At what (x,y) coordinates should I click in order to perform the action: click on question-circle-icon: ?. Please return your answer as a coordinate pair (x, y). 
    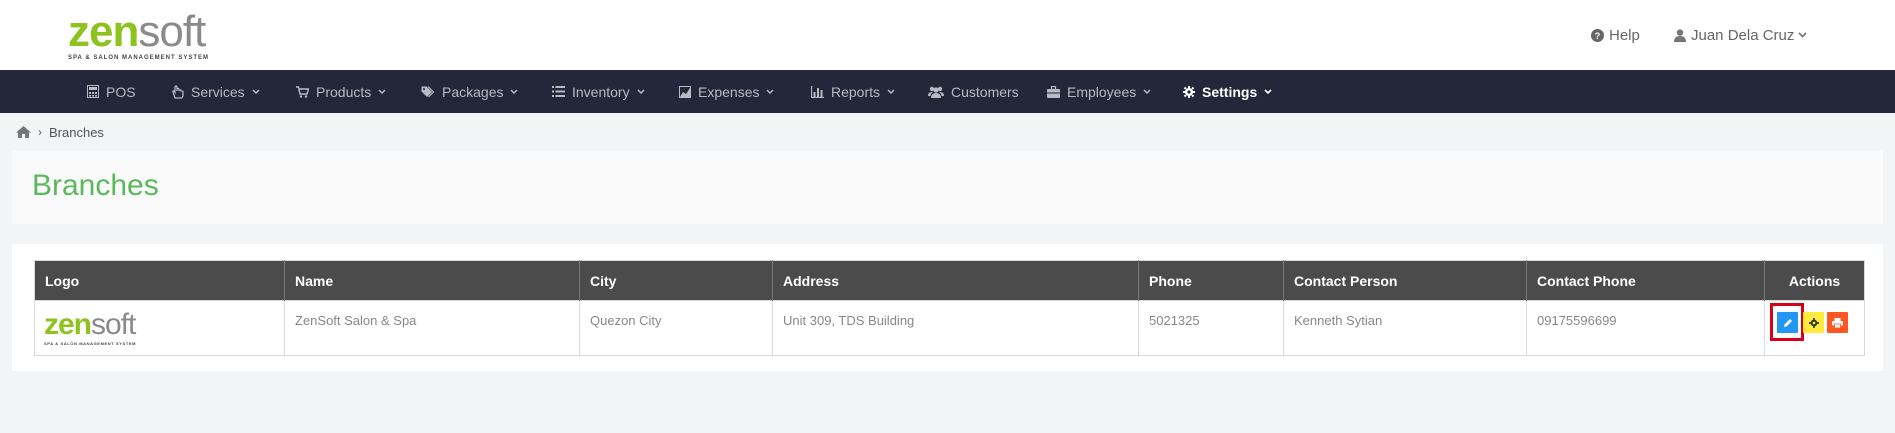
    Looking at the image, I should click on (1597, 35).